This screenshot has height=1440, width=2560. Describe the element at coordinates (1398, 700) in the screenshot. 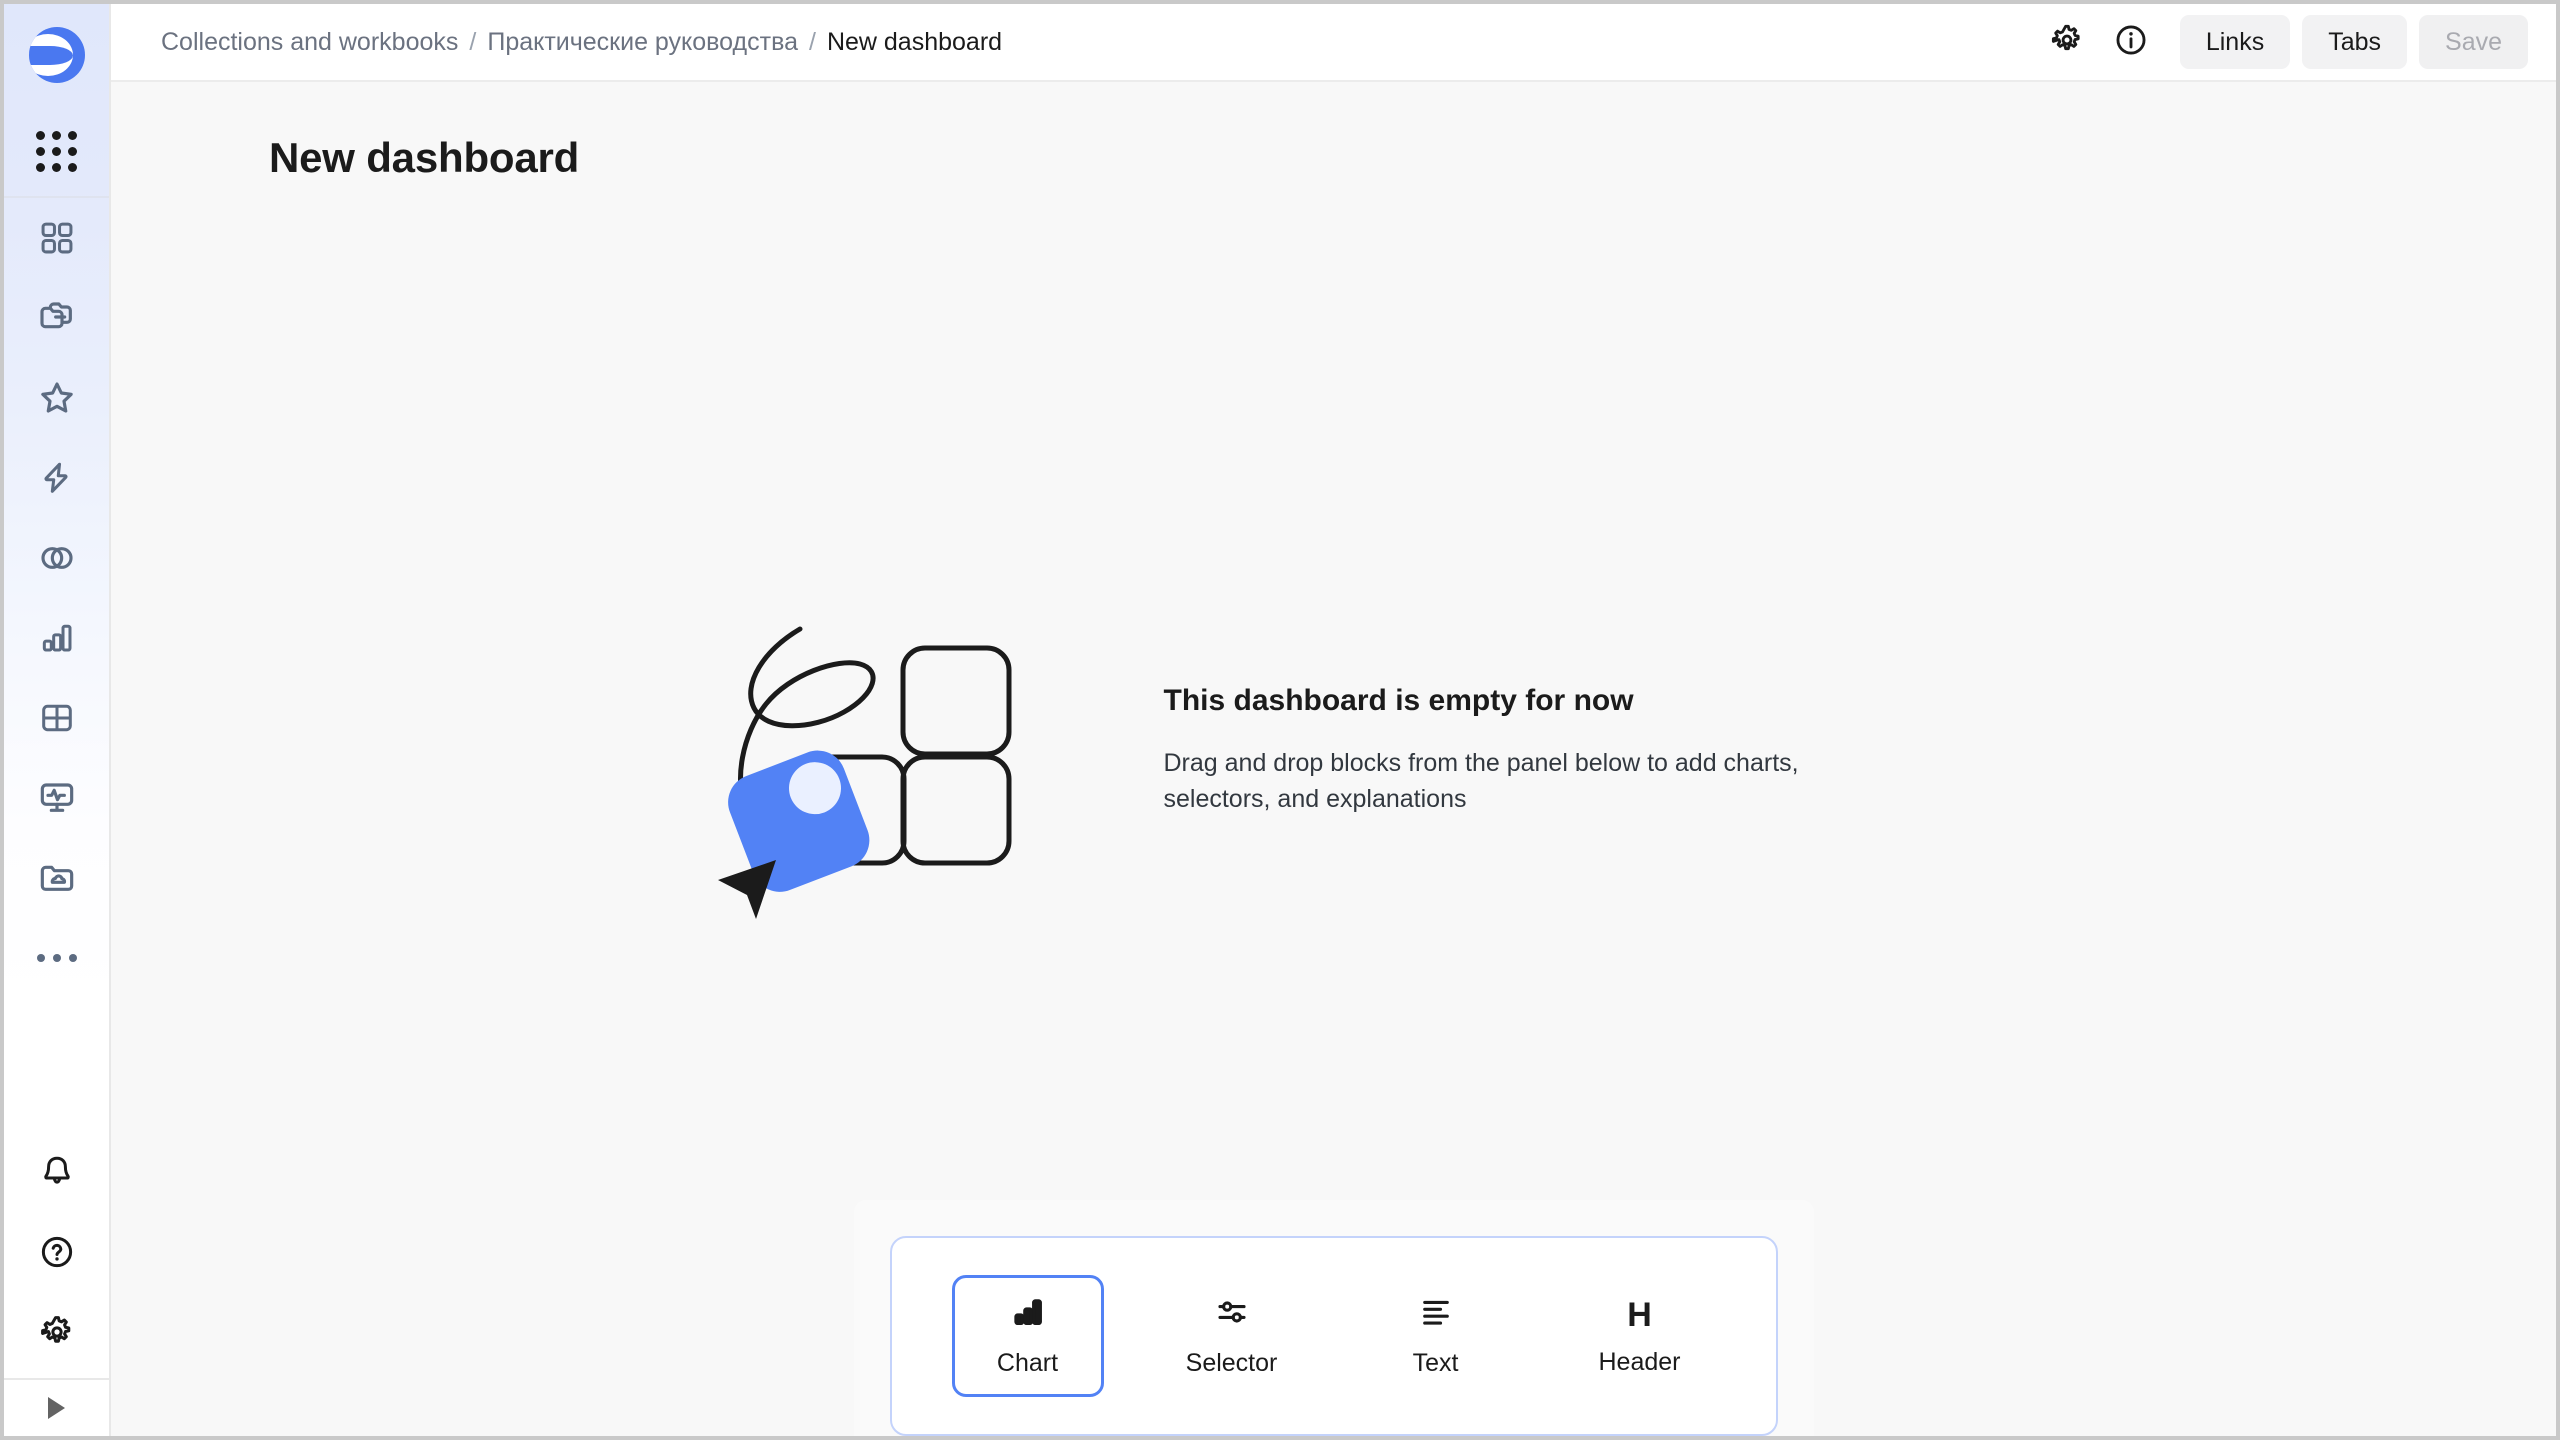

I see `empty-state-title: This dashboard is empty for now` at that location.